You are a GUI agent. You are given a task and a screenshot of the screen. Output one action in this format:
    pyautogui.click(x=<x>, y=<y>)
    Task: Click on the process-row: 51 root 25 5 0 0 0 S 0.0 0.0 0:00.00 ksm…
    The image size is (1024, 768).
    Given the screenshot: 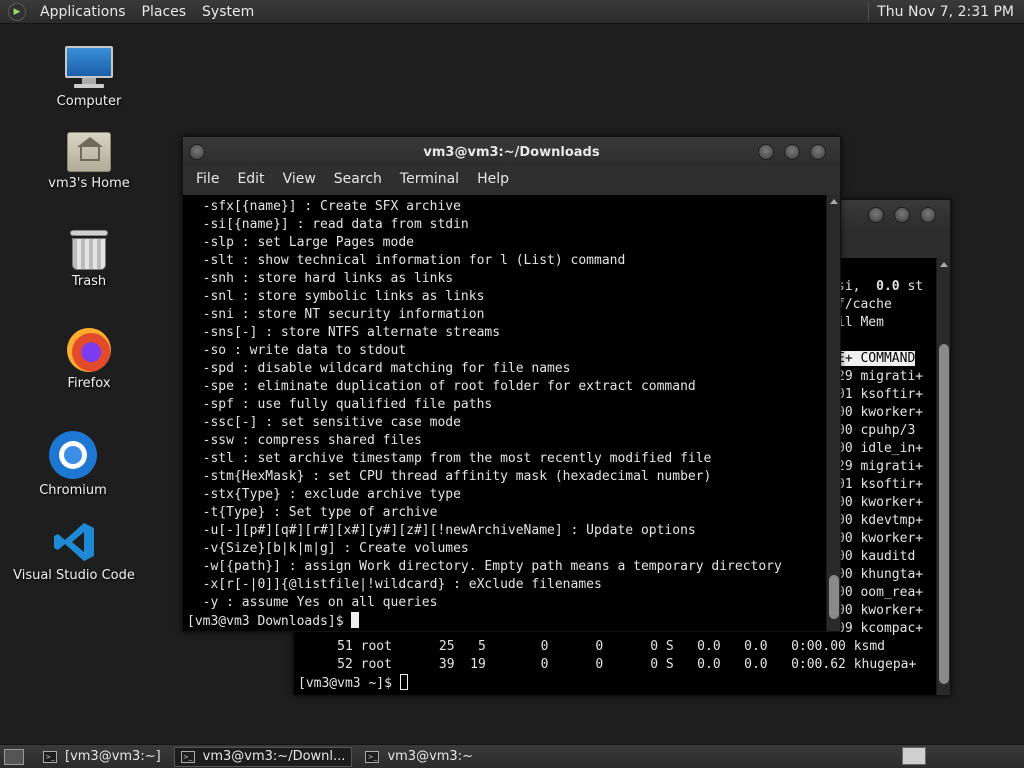 What is the action you would take?
    pyautogui.click(x=591, y=646)
    